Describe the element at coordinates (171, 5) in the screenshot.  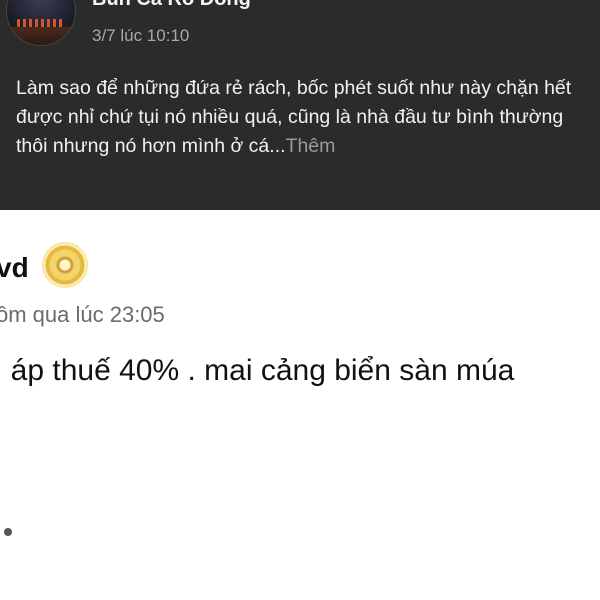
I see `post-author-name: Bún Cá Rô Đồng` at that location.